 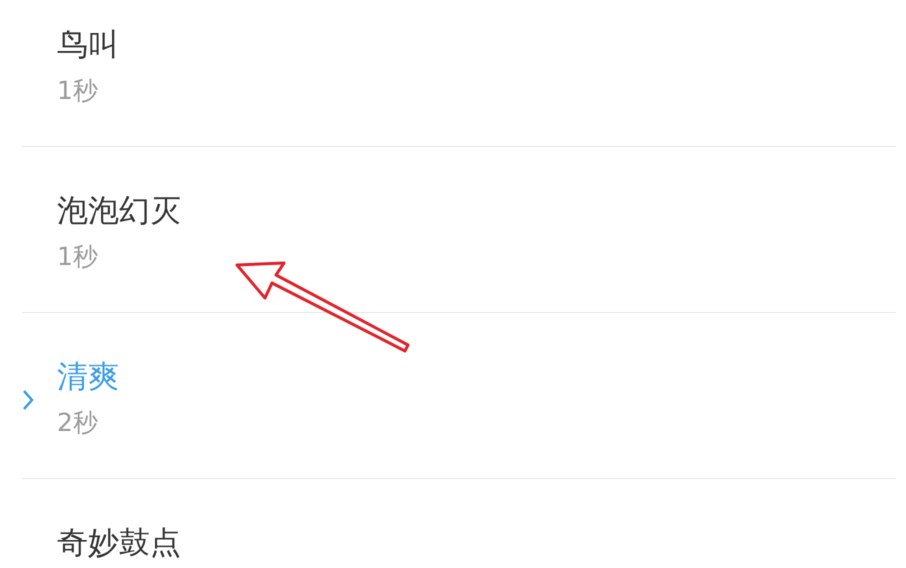 What do you see at coordinates (476, 45) in the screenshot?
I see `sound-name: 鸟叫` at bounding box center [476, 45].